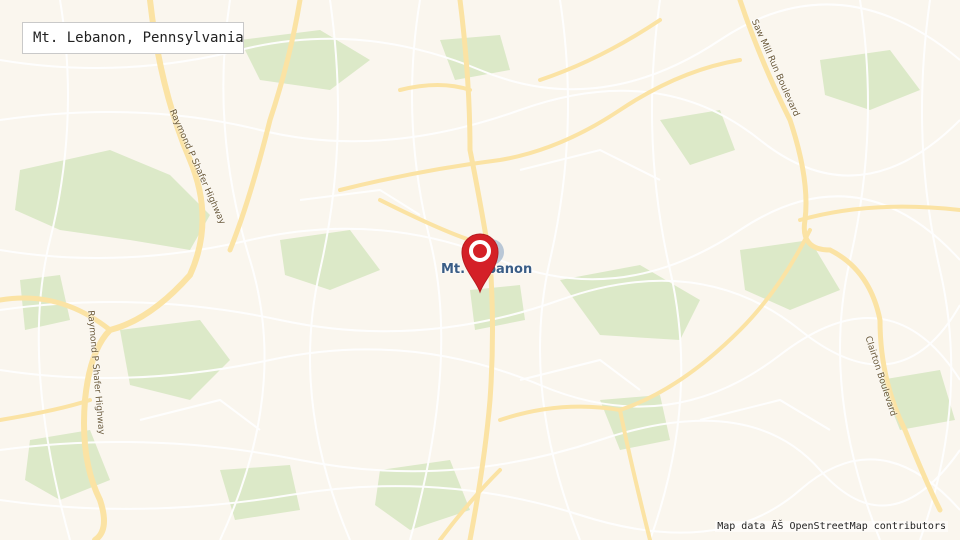 The image size is (960, 540). I want to click on search-input: Mt. Lebanon, Pennsylvania, so click(133, 38).